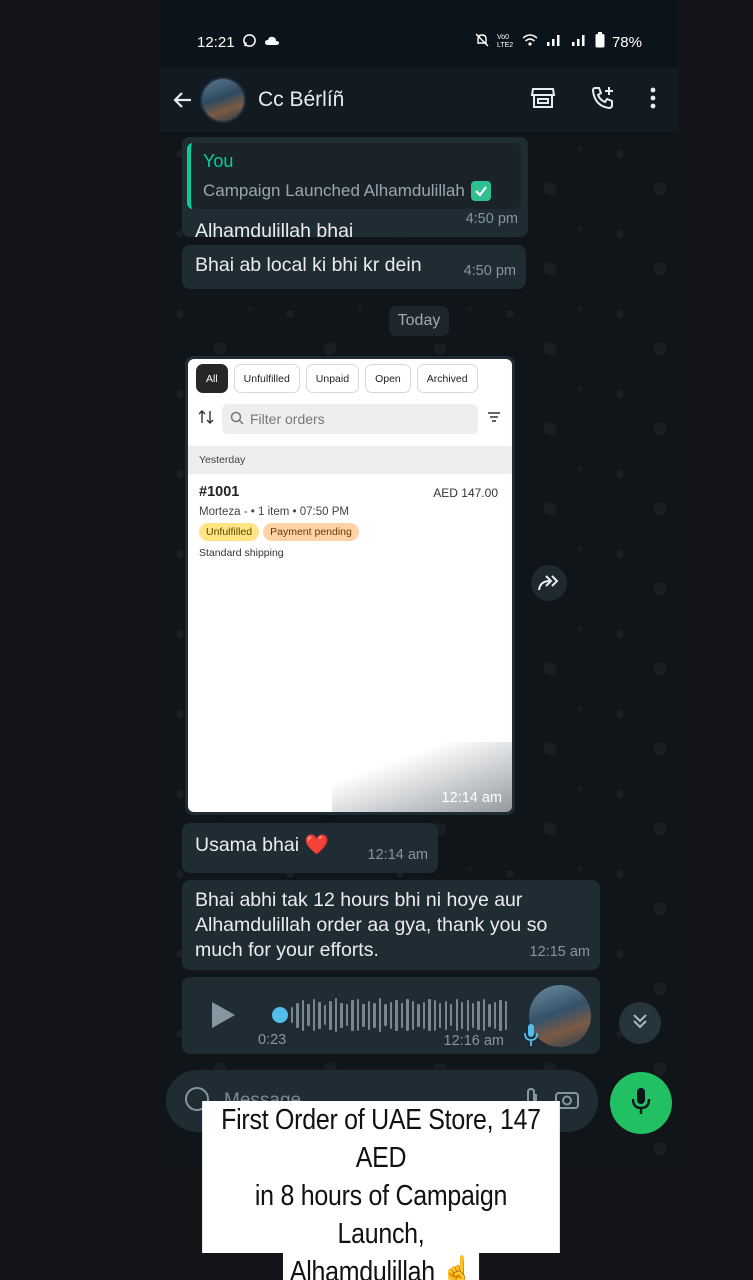  Describe the element at coordinates (272, 42) in the screenshot. I see `cloud-icon` at that location.